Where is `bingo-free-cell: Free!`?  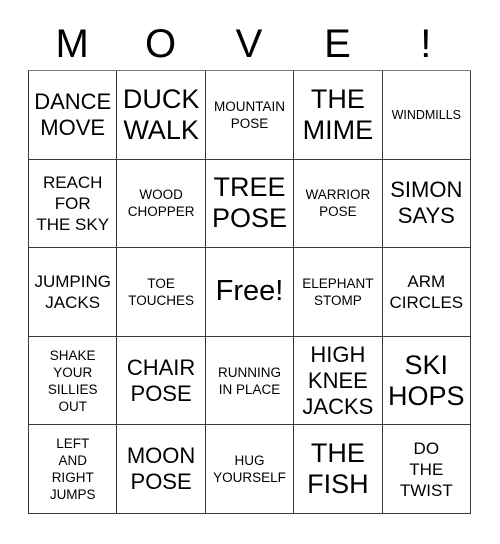
bingo-free-cell: Free! is located at coordinates (250, 292).